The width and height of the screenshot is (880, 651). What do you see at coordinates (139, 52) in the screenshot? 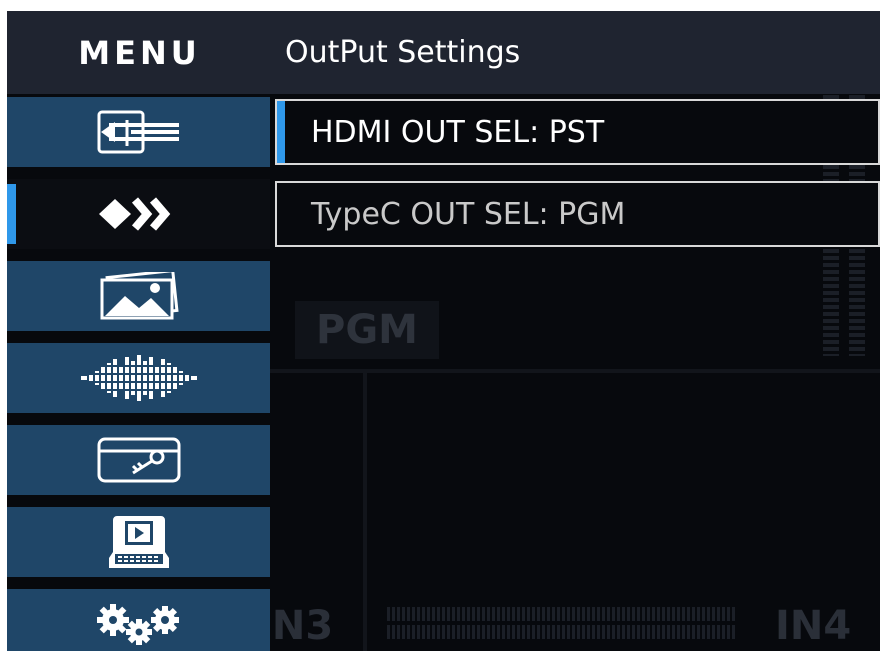
I see `menu-title: MENU` at bounding box center [139, 52].